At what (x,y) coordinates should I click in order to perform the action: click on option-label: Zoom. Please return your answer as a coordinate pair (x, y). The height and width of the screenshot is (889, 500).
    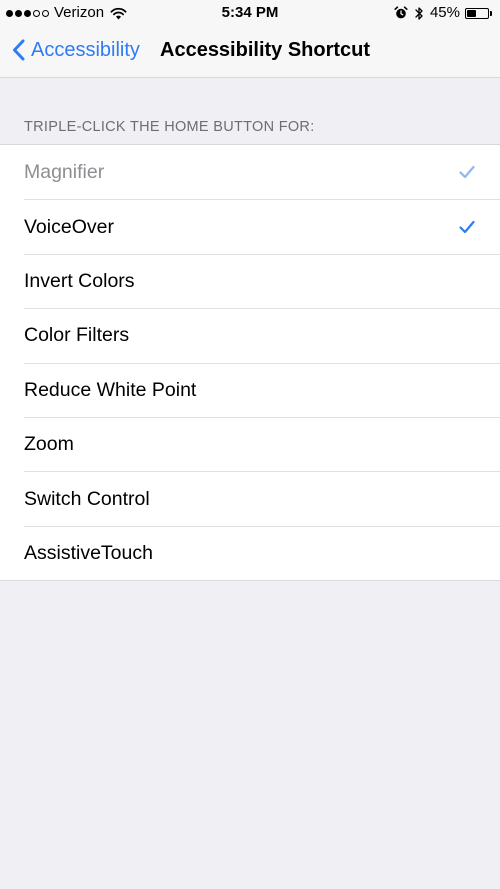
    Looking at the image, I should click on (49, 444).